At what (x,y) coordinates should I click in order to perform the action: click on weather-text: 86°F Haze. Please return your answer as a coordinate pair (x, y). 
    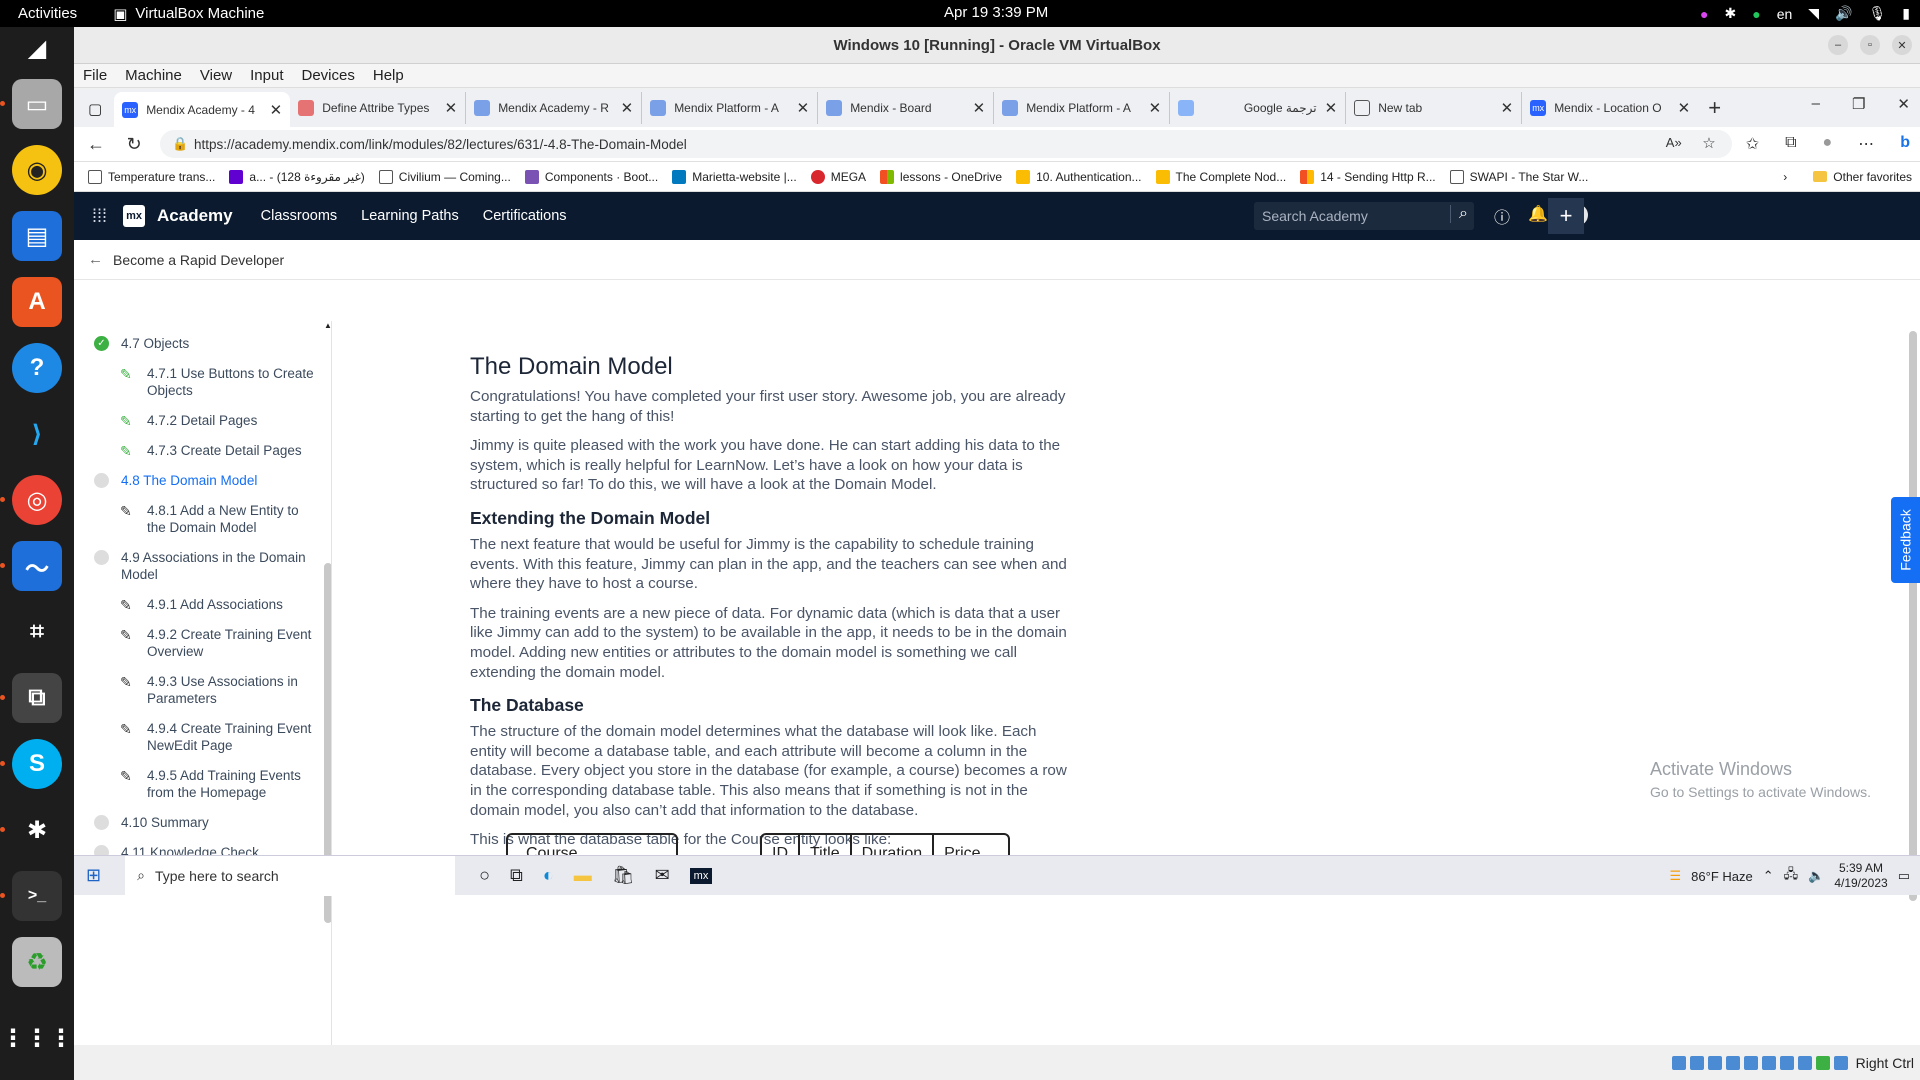
    Looking at the image, I should click on (1722, 876).